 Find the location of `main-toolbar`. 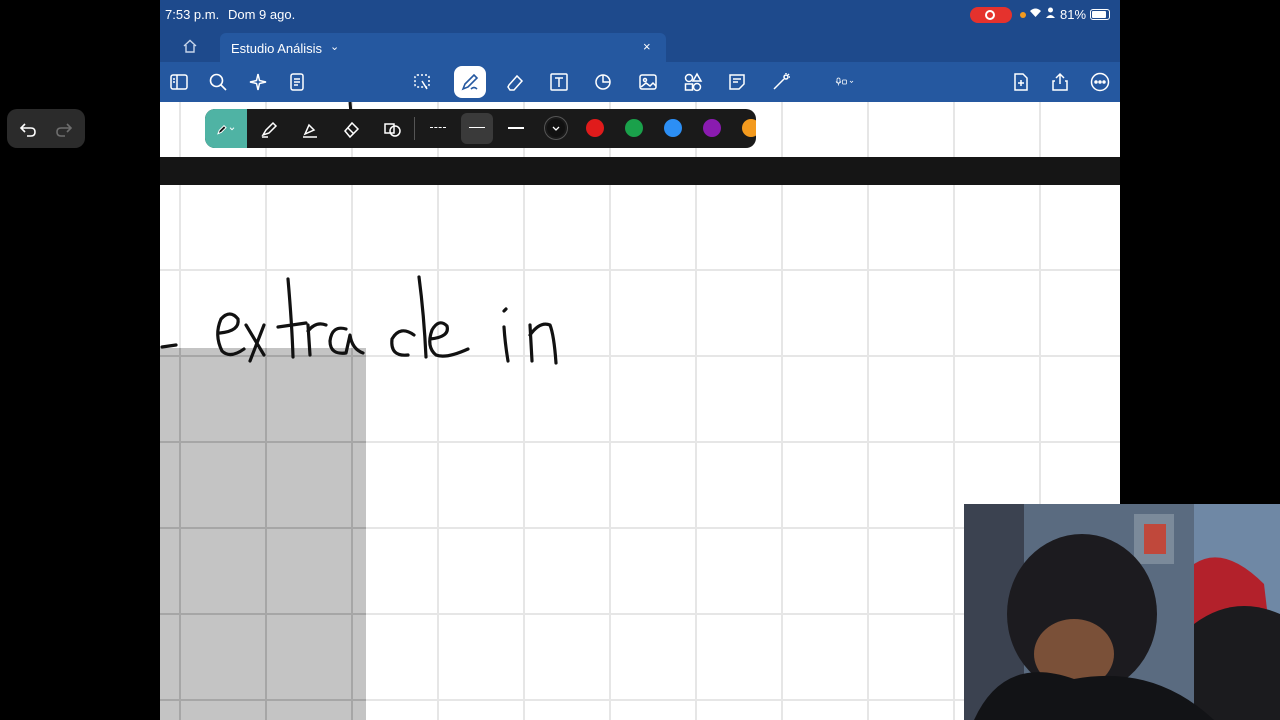

main-toolbar is located at coordinates (640, 82).